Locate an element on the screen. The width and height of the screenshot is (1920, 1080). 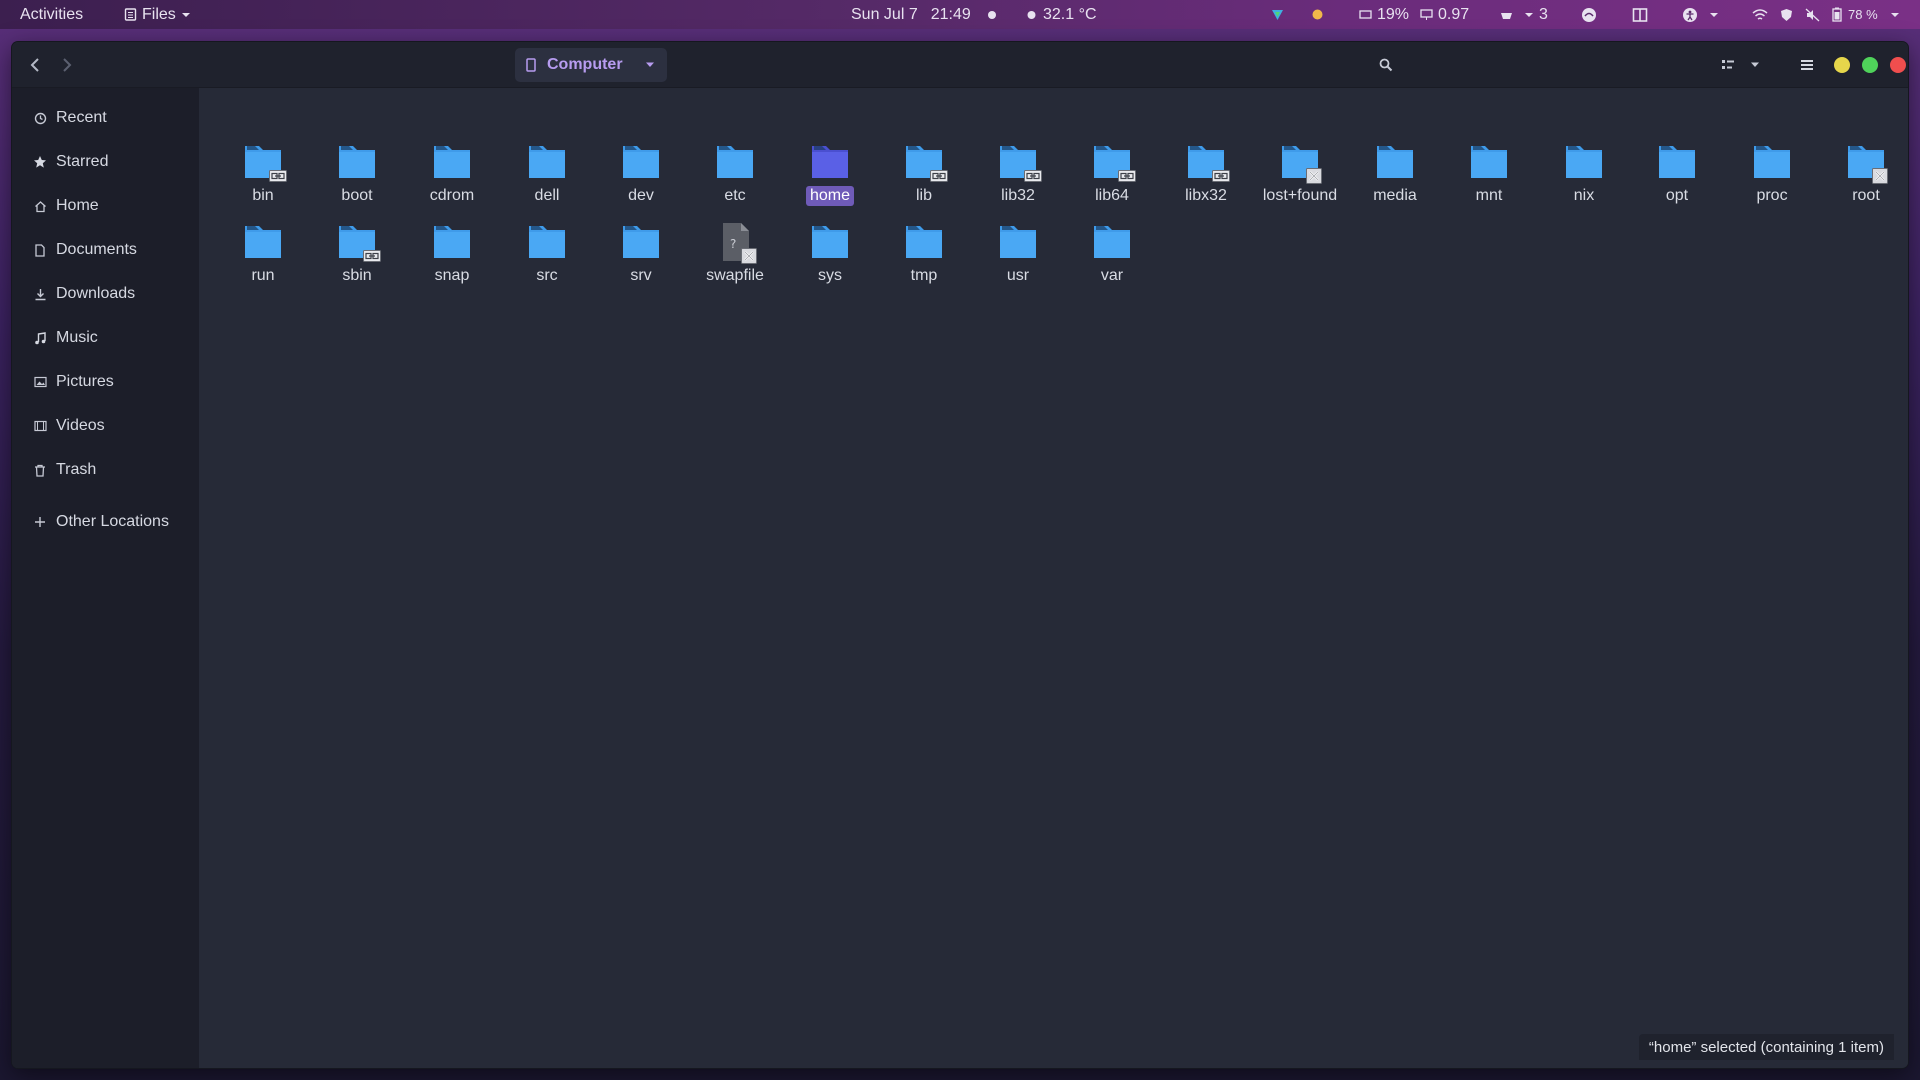
time-text: 21:49 is located at coordinates (950, 14).